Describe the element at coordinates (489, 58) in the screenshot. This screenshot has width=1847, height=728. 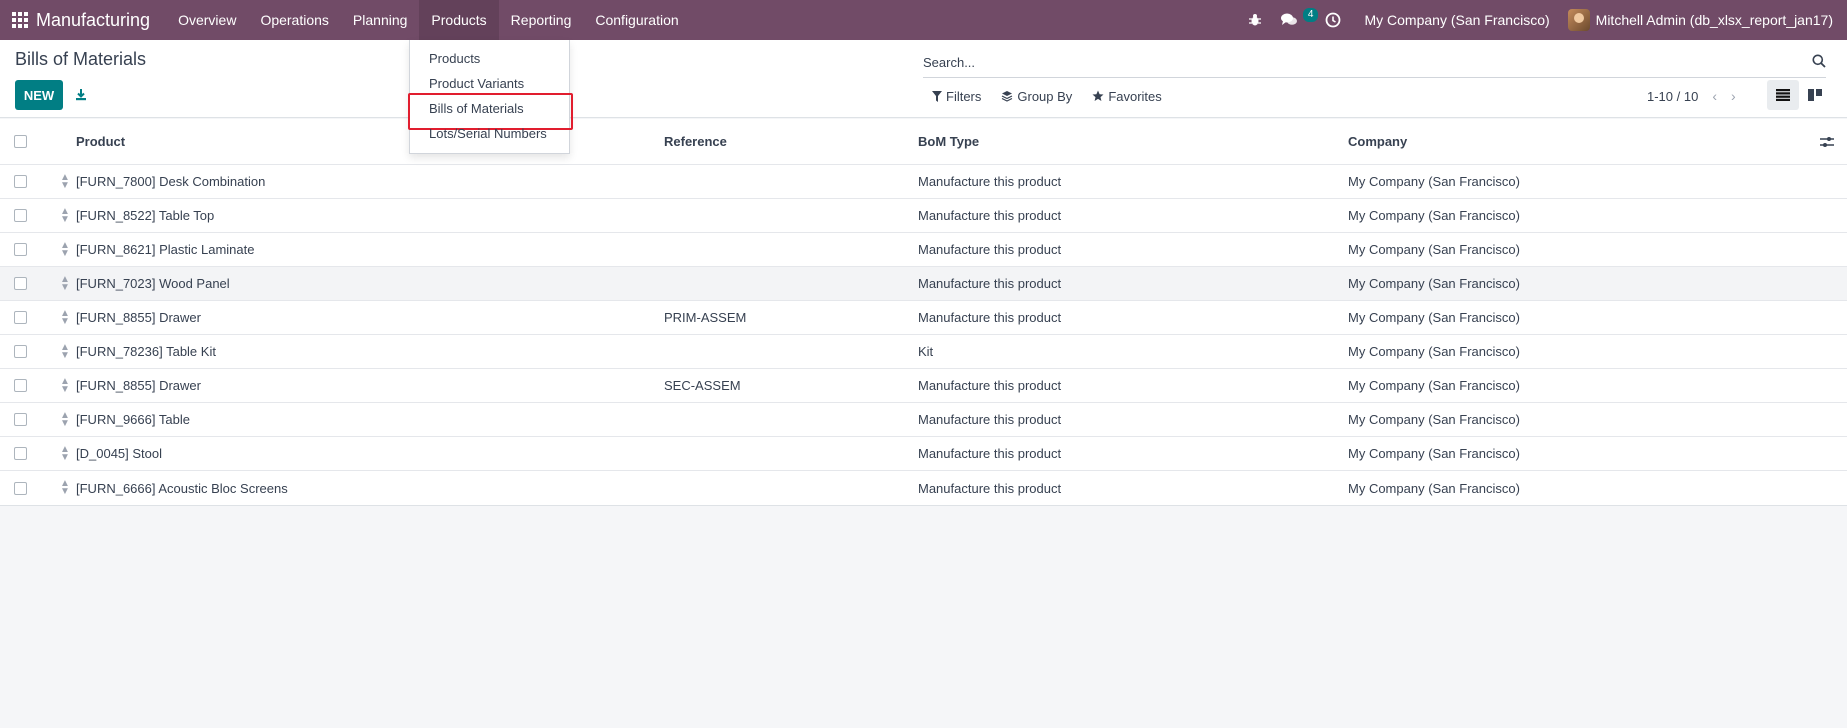
I see `dropdown-item-products: Products` at that location.